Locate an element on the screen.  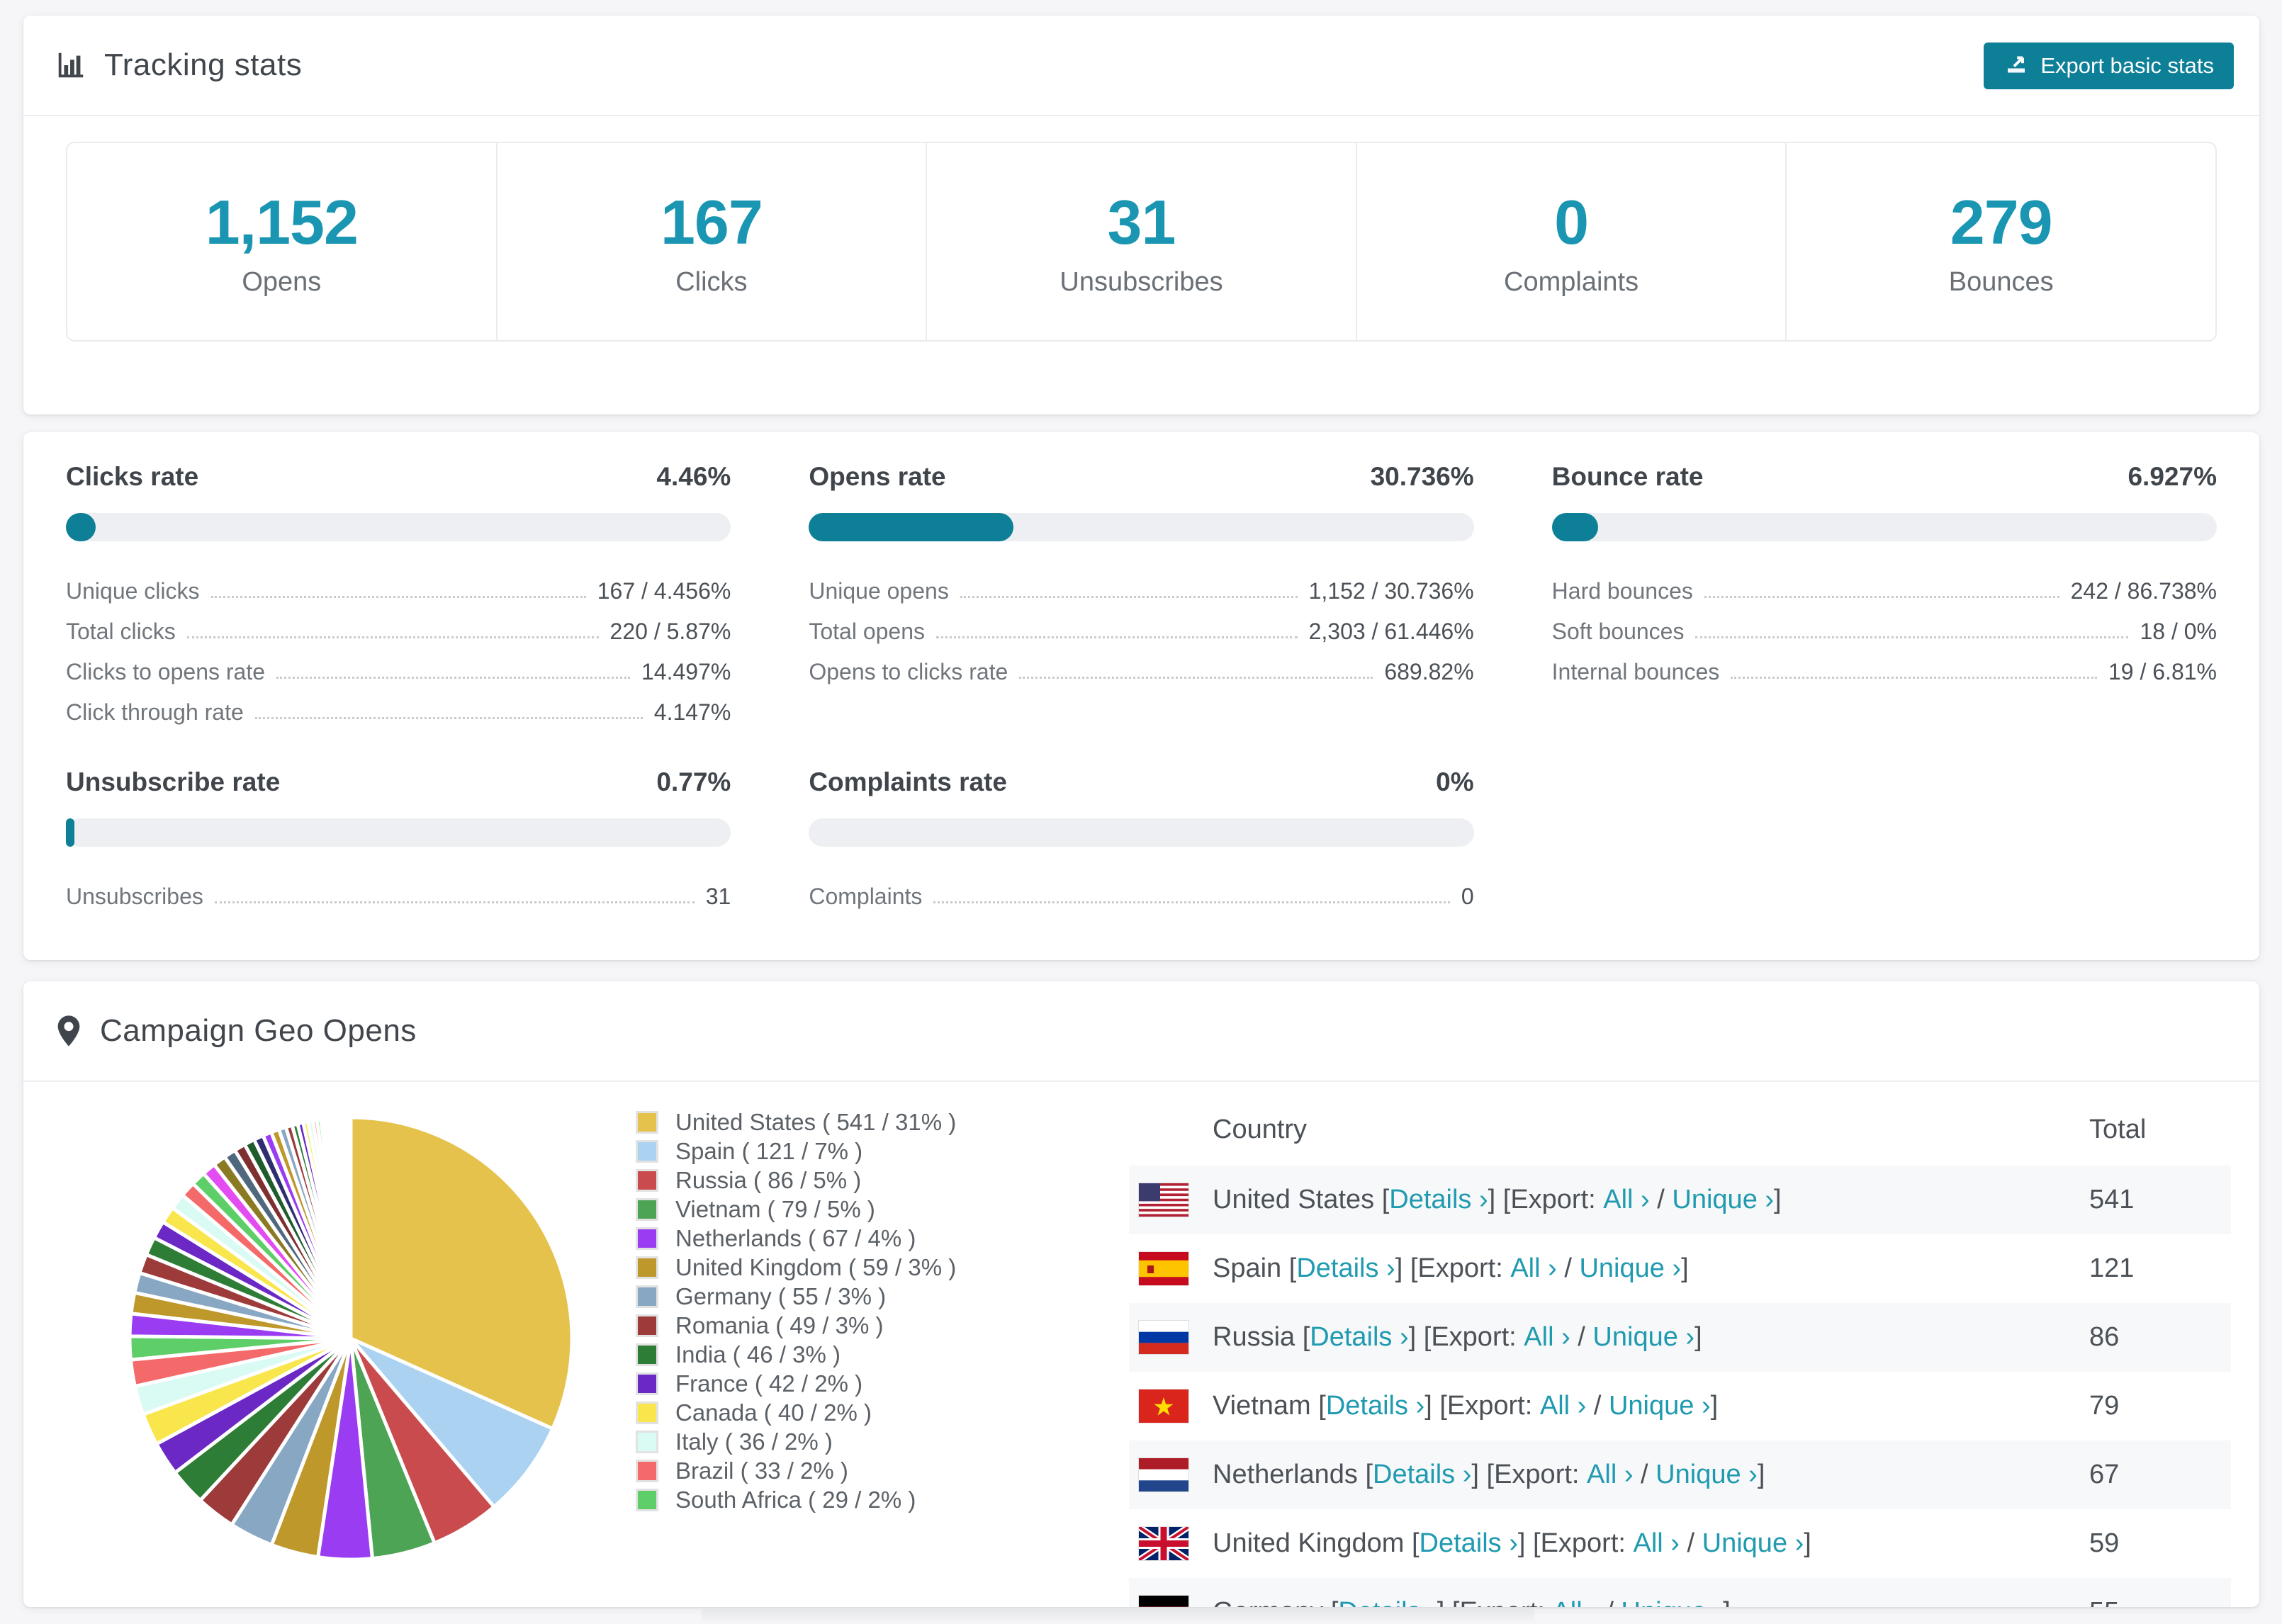
rate-row-value: 242 / 86.738% is located at coordinates (2144, 591).